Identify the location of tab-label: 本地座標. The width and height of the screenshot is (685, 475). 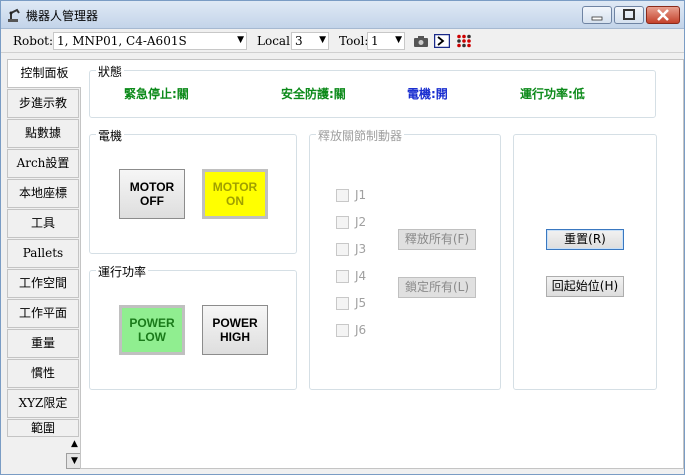
(42, 193).